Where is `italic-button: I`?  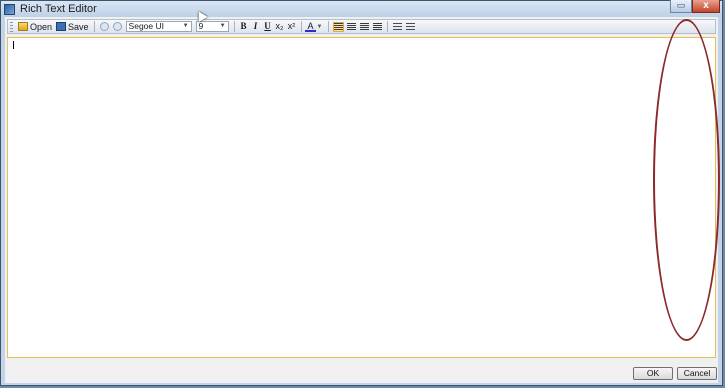 italic-button: I is located at coordinates (255, 26).